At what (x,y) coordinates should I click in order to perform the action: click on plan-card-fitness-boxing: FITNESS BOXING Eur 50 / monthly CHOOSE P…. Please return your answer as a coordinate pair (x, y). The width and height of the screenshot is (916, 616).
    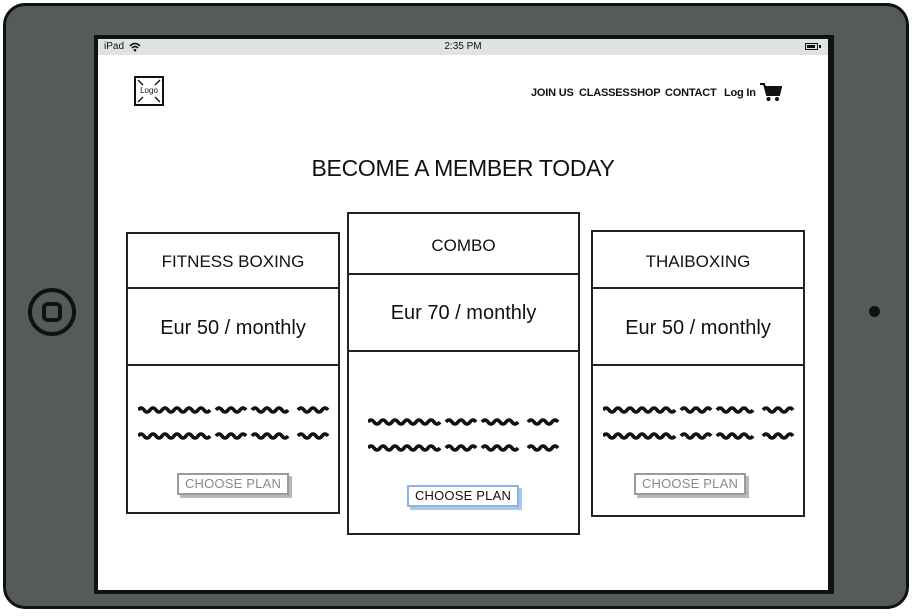
    Looking at the image, I should click on (233, 373).